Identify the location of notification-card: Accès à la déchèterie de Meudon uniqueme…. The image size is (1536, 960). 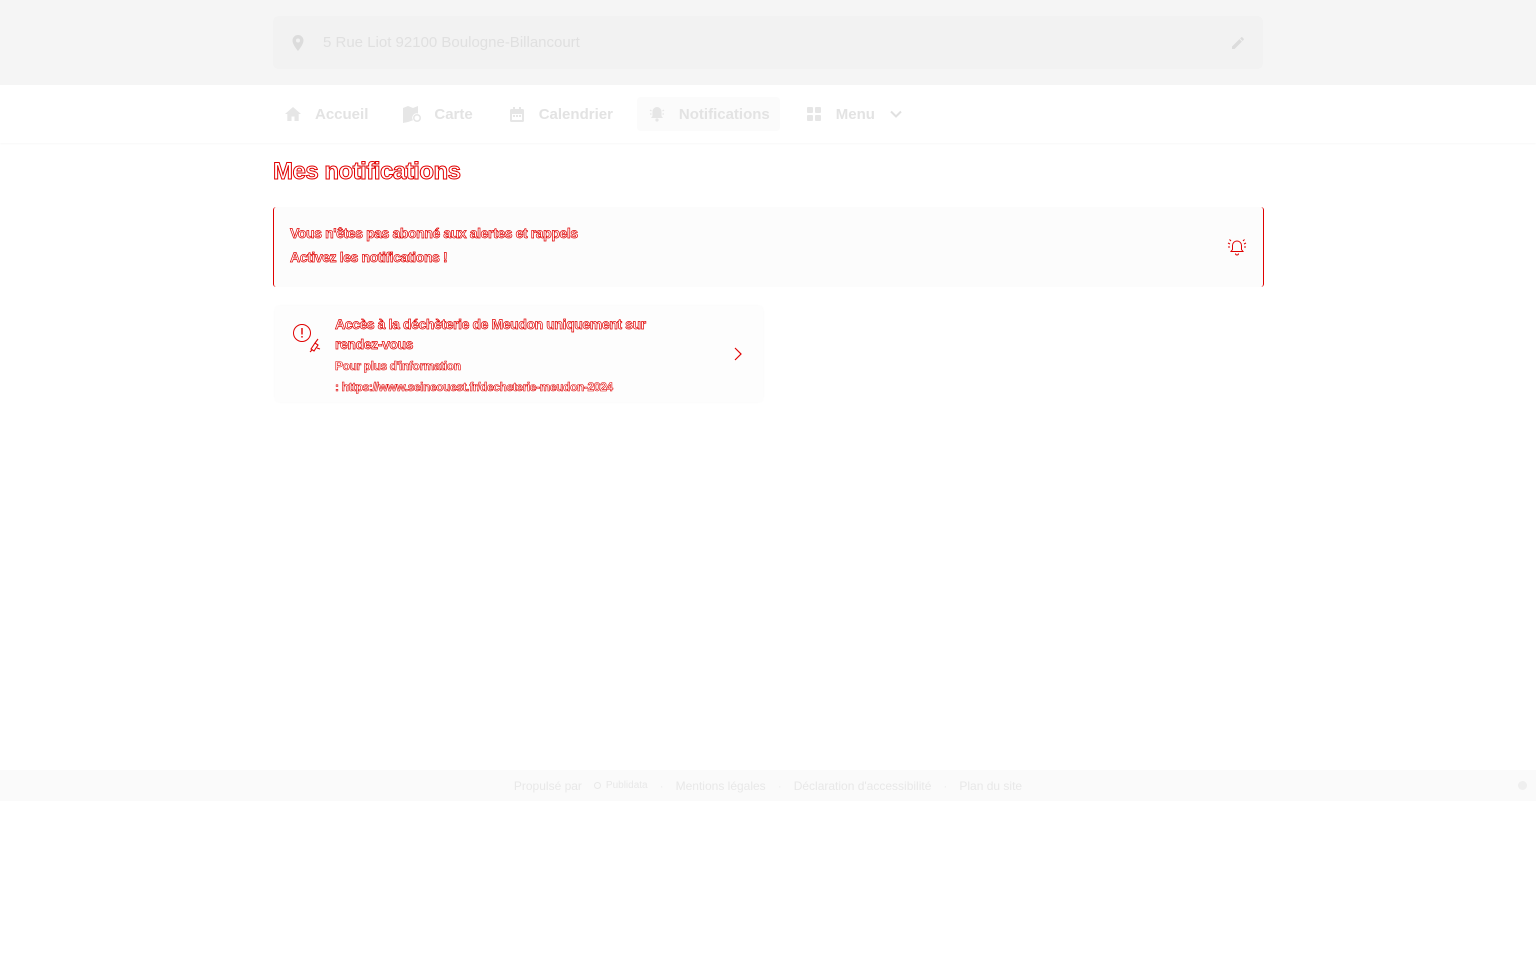
(519, 354).